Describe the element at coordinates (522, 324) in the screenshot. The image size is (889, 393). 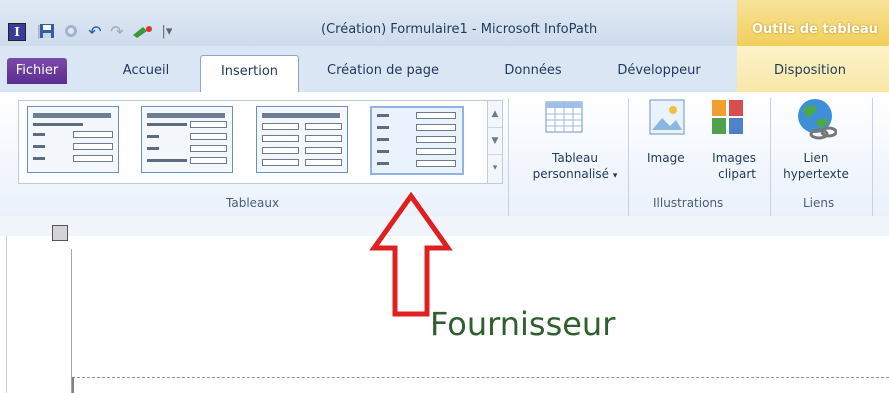
I see `form-heading: Fournisseur` at that location.